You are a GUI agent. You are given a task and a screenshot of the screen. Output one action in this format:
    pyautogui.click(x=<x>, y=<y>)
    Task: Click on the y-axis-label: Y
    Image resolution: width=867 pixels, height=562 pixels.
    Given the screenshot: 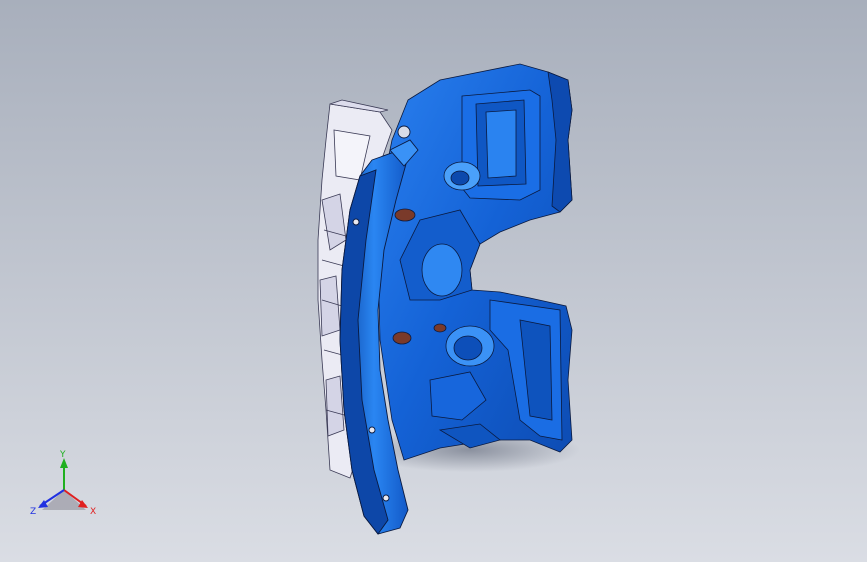 What is the action you would take?
    pyautogui.click(x=62, y=455)
    